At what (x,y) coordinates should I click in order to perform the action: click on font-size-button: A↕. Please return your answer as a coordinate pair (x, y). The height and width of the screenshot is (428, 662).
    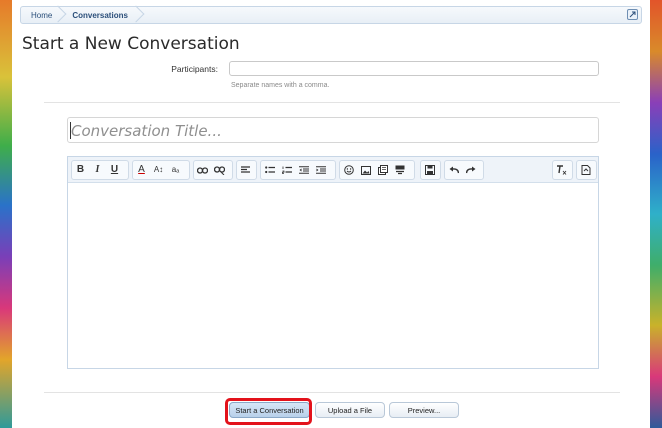
    Looking at the image, I should click on (158, 170).